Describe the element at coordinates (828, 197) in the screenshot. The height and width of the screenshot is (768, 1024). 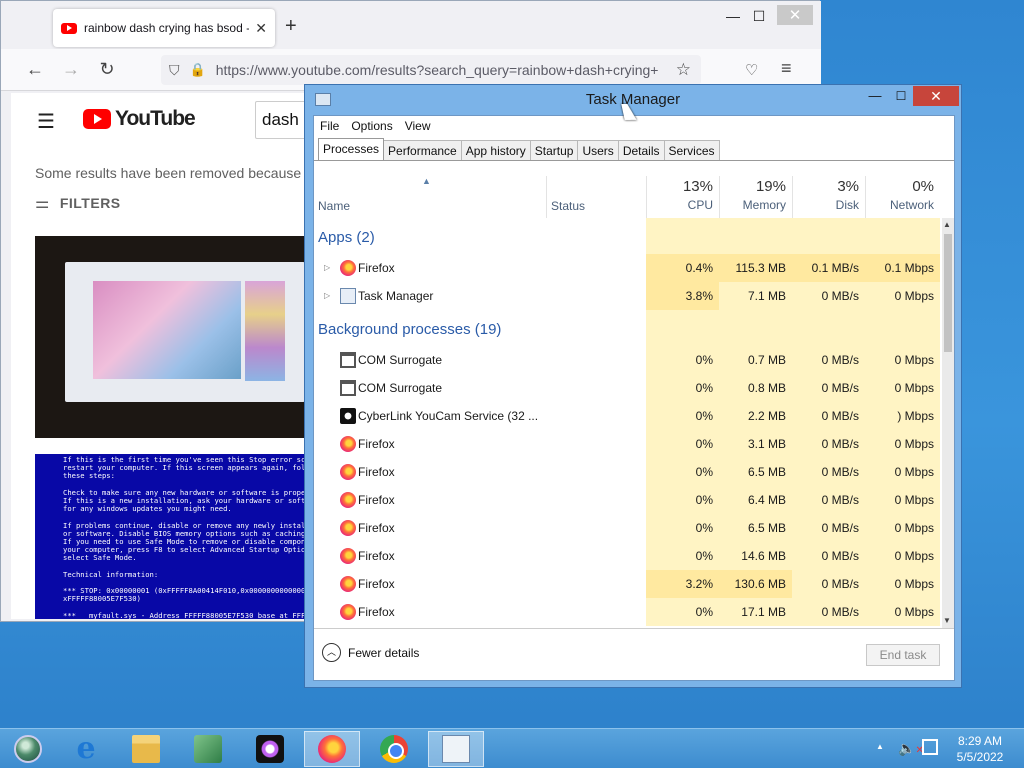
I see `column-disk: 3% Disk` at that location.